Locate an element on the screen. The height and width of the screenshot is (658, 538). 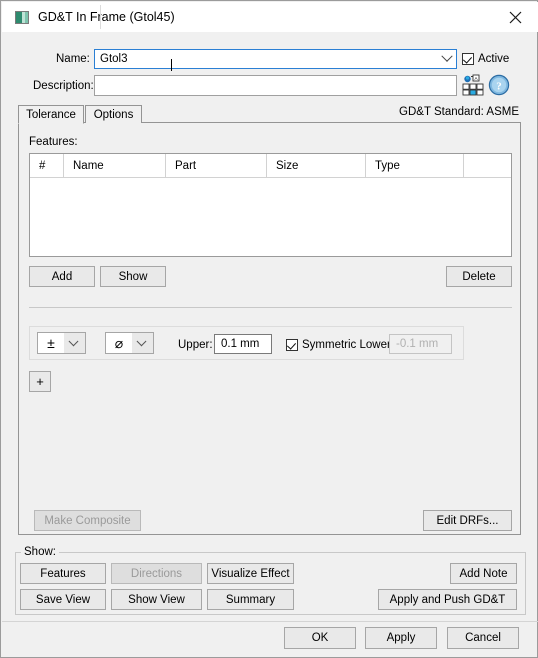
active-checkbox: Active is located at coordinates (485, 59).